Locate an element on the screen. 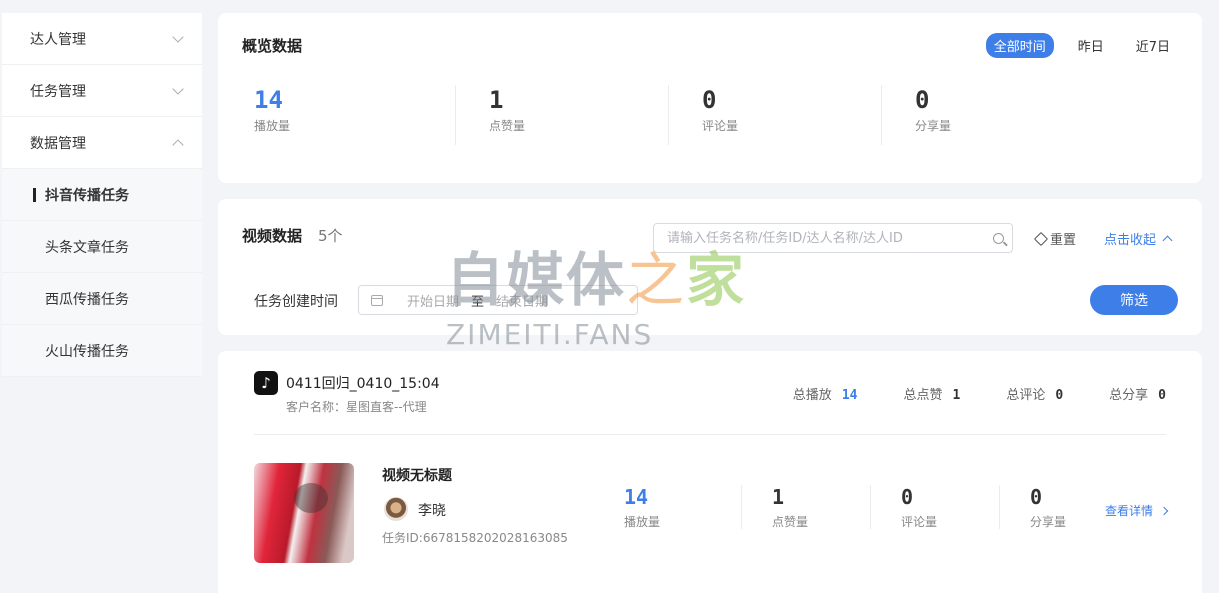  filter-label: 任务创建时间 is located at coordinates (296, 302).